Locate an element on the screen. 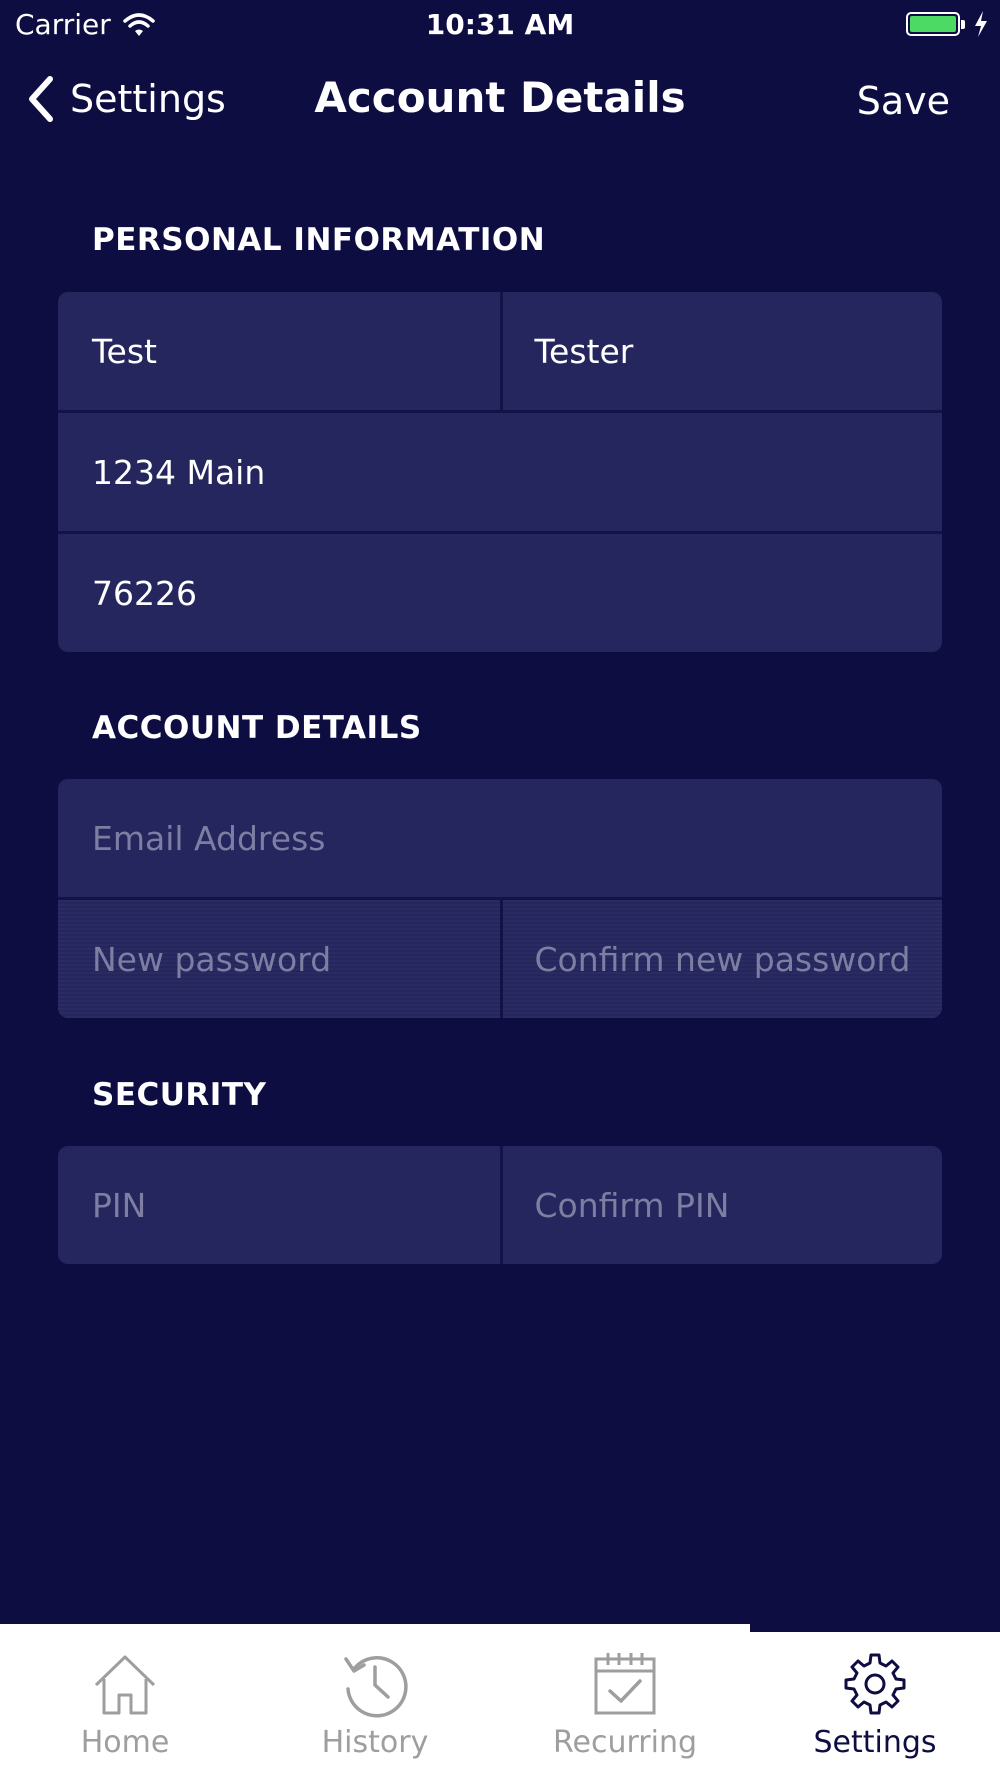  new-password-field: New password is located at coordinates (279, 959).